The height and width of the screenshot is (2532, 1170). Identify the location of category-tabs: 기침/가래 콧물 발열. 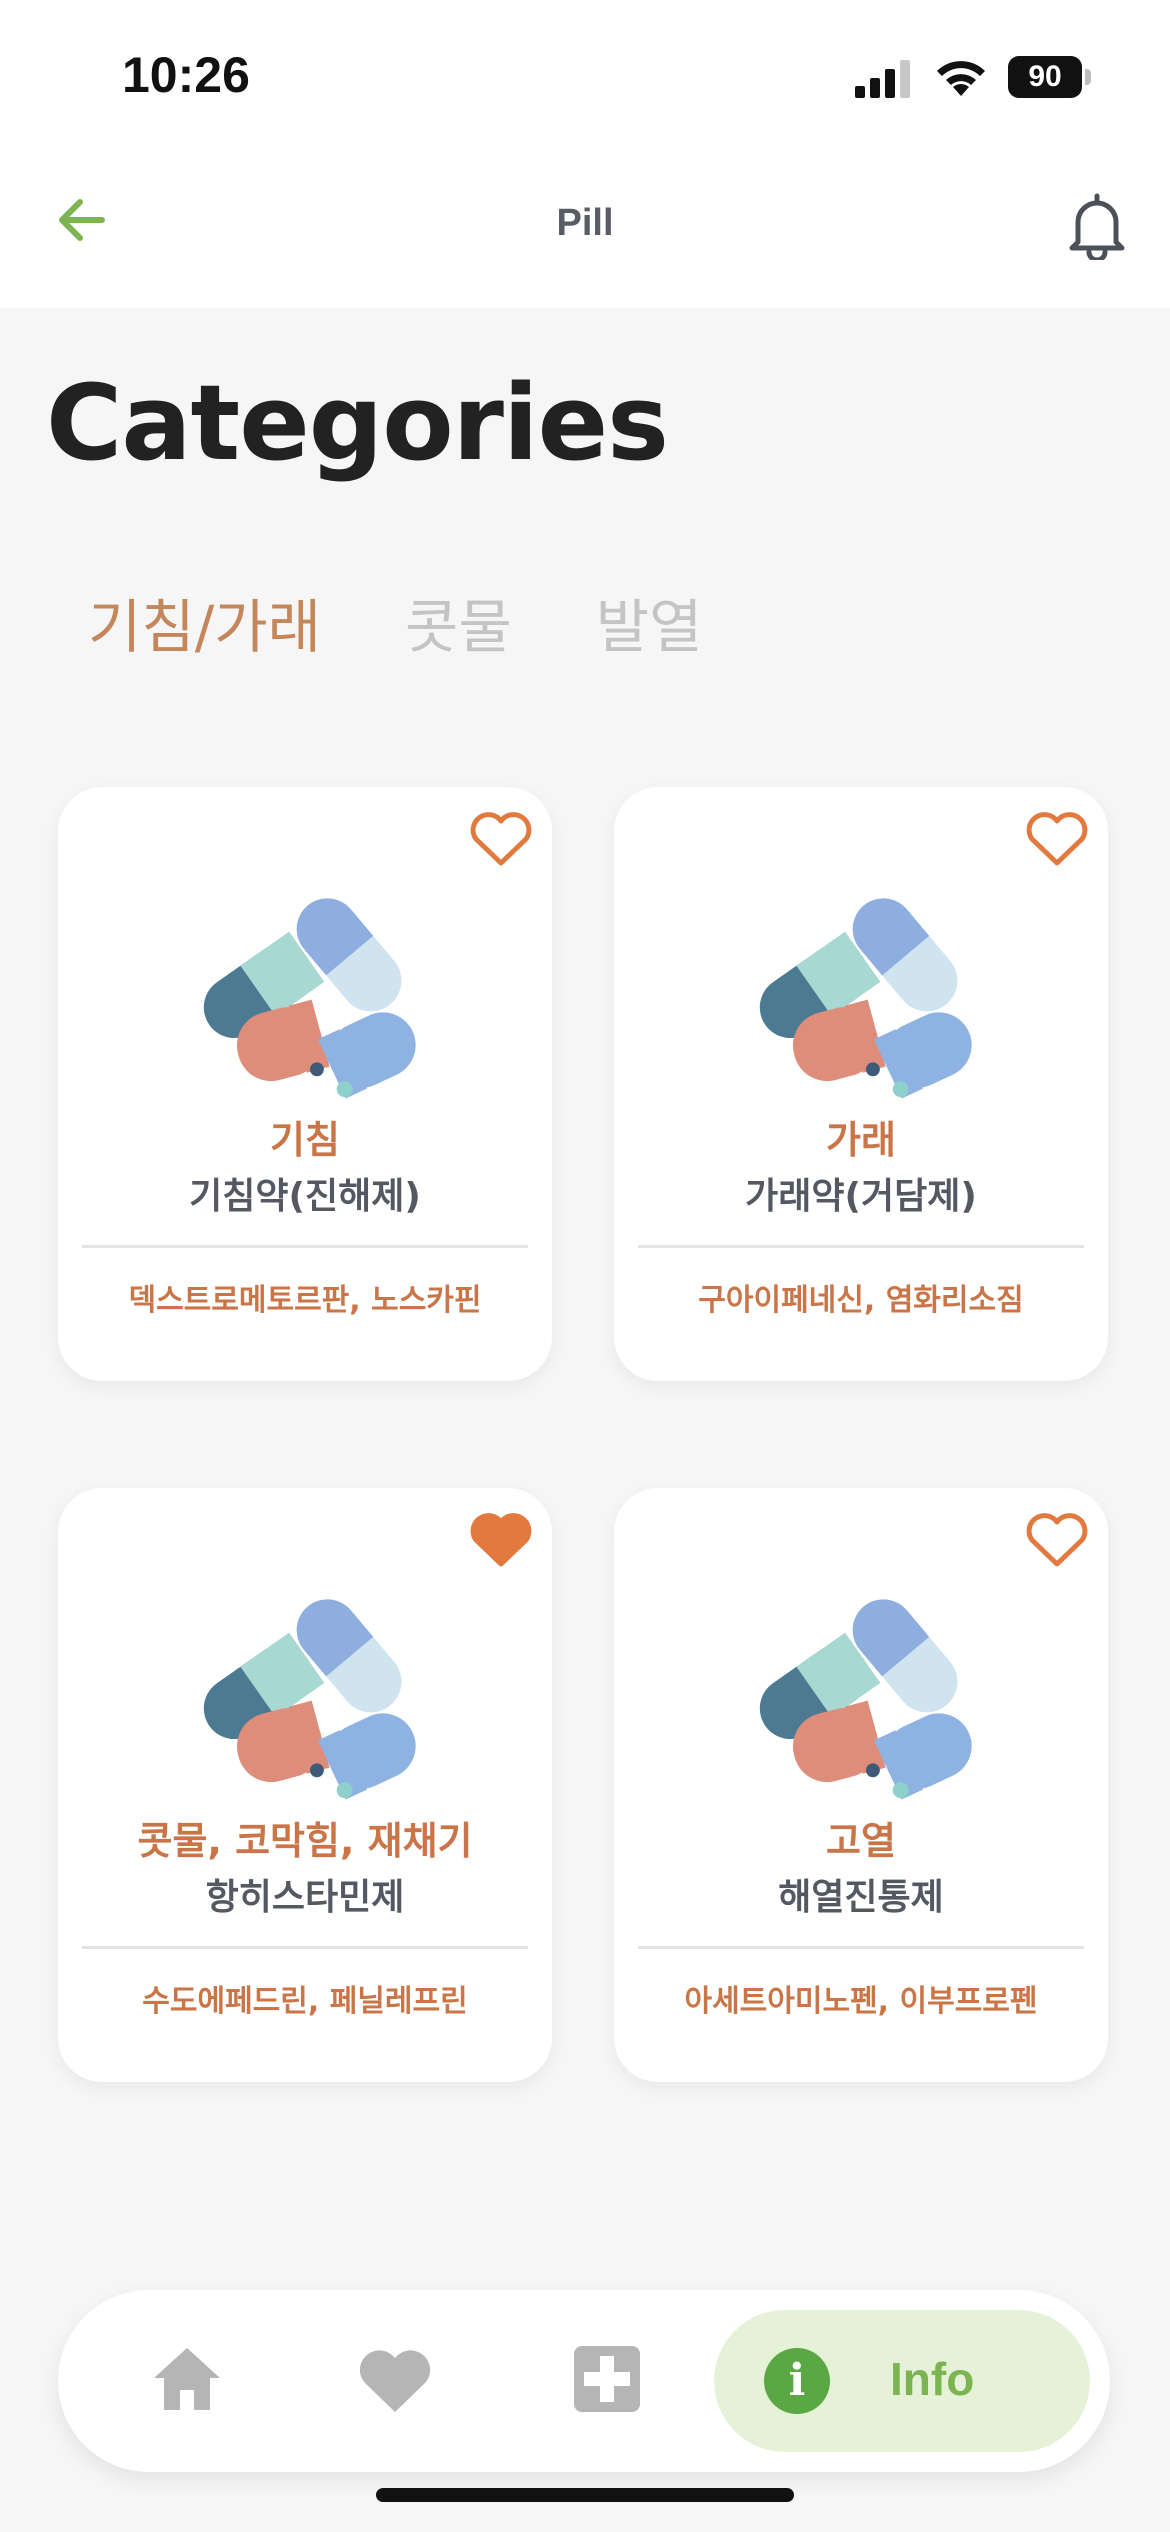
(395, 622).